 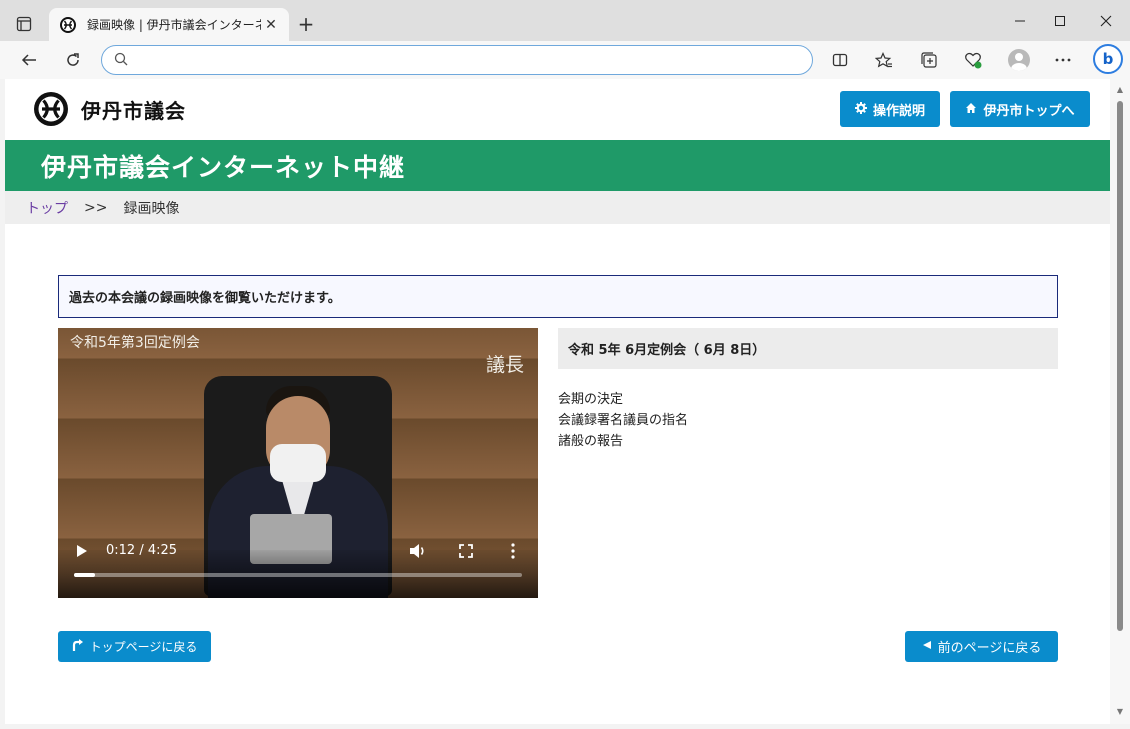 What do you see at coordinates (973, 60) in the screenshot?
I see `browser-essentials-icon` at bounding box center [973, 60].